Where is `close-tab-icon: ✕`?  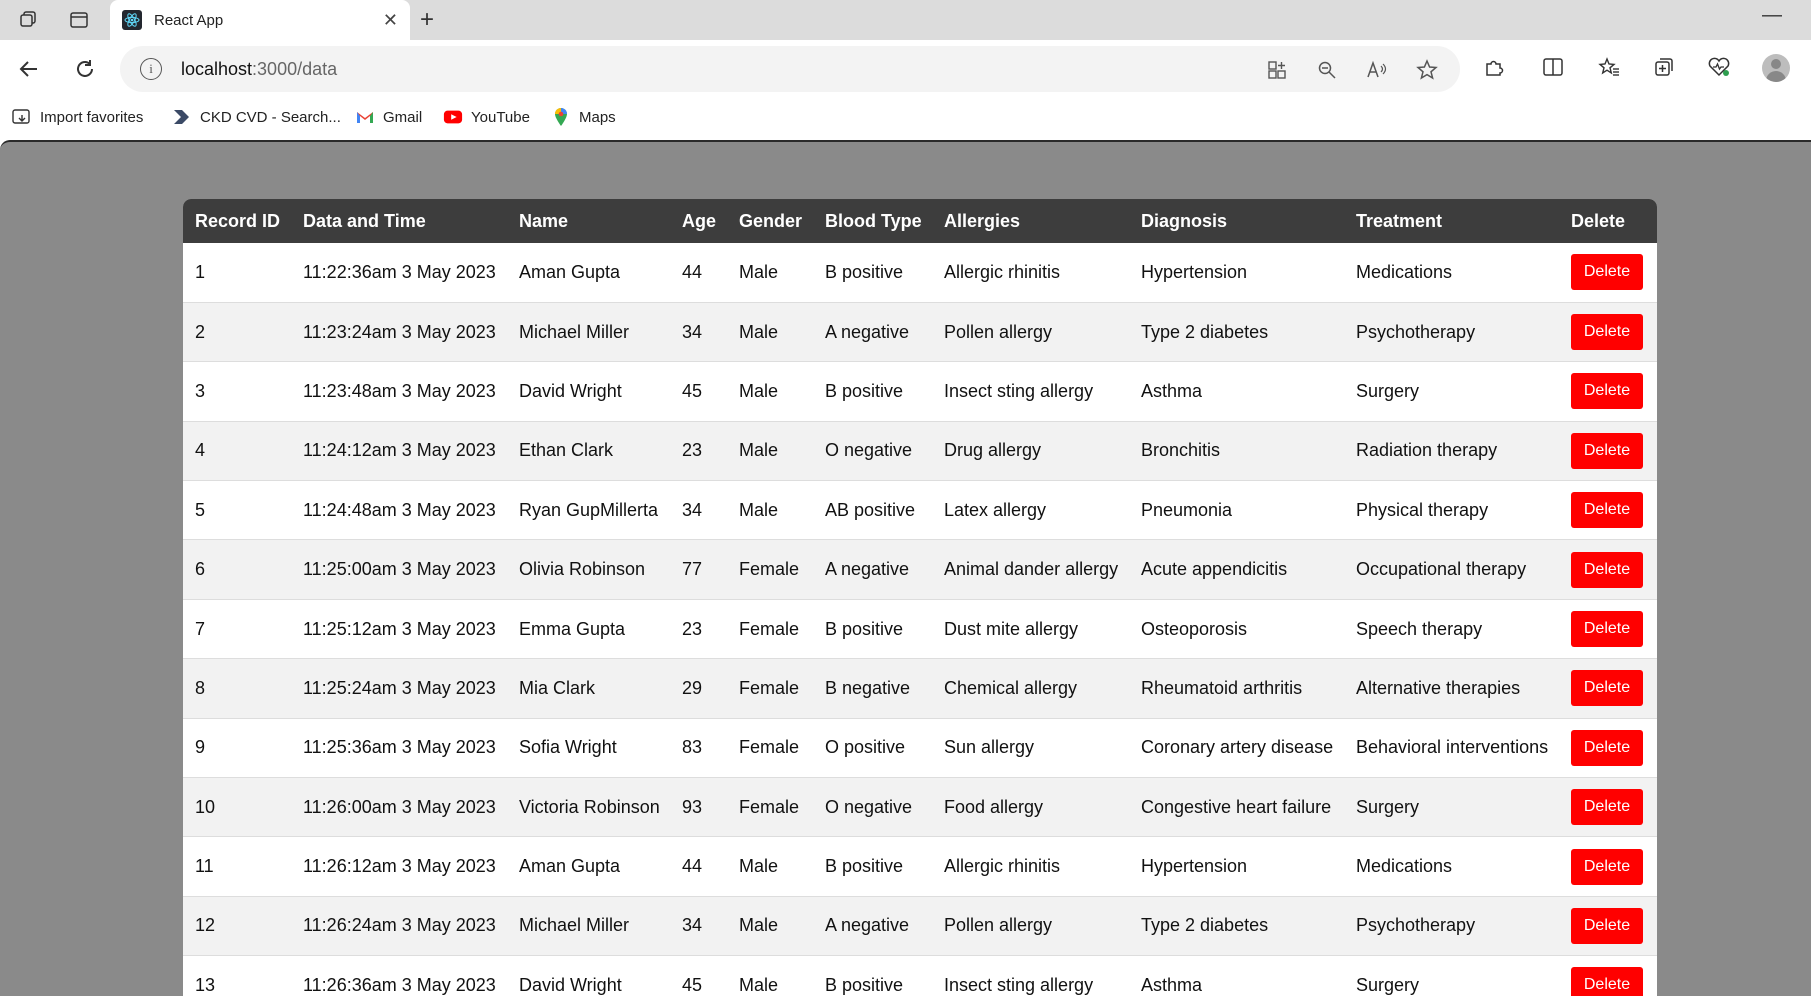 close-tab-icon: ✕ is located at coordinates (390, 20).